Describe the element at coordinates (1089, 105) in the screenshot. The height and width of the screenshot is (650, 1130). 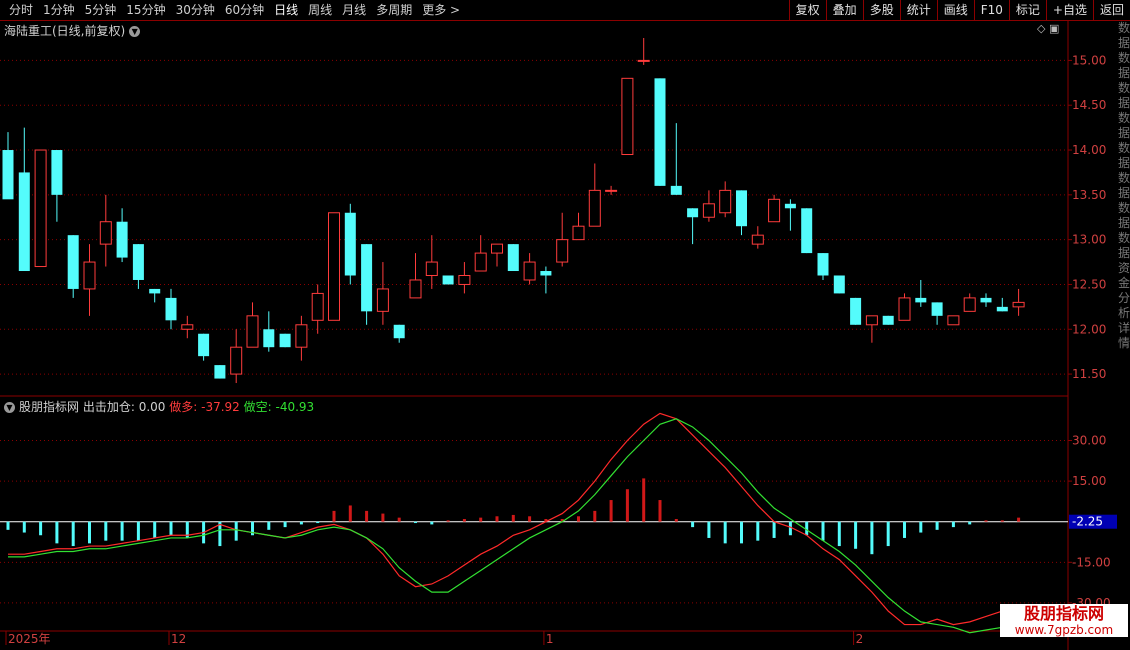
I see `main-y-label: 14.50` at that location.